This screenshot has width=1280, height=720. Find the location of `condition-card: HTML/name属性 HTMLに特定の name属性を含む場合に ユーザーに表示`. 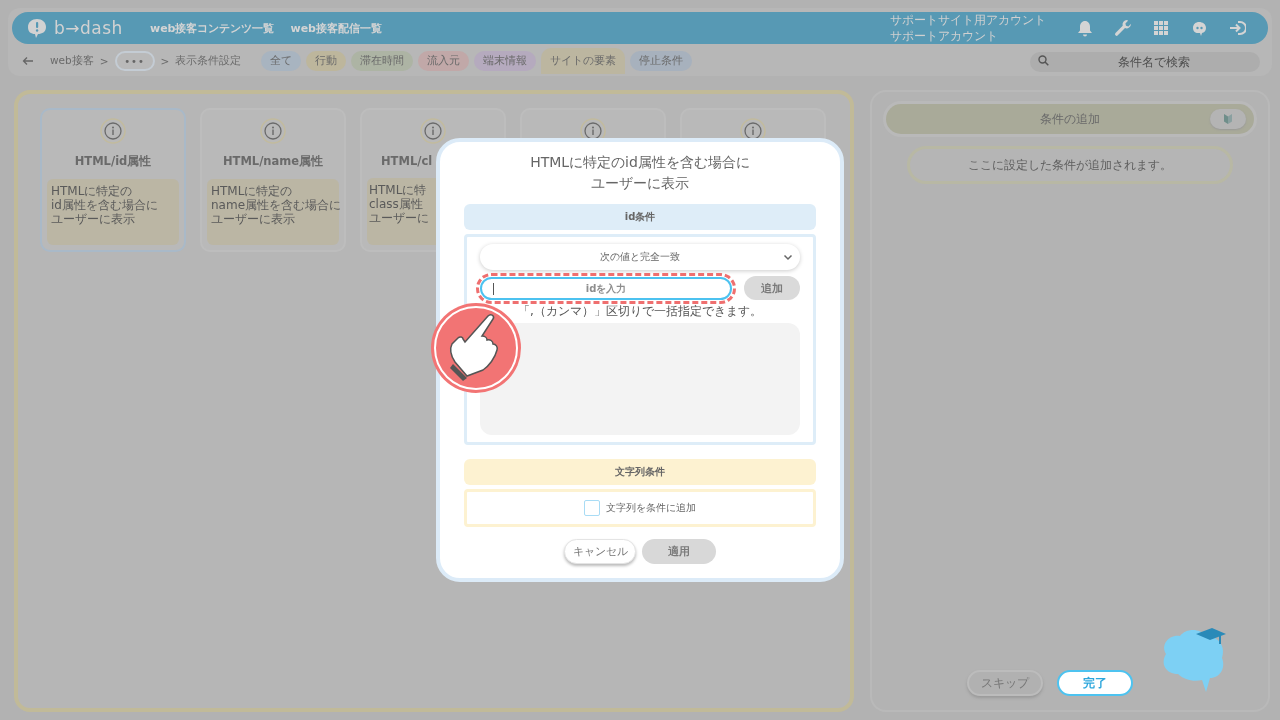

condition-card: HTML/name属性 HTMLに特定の name属性を含む場合に ユーザーに表示 is located at coordinates (273, 180).